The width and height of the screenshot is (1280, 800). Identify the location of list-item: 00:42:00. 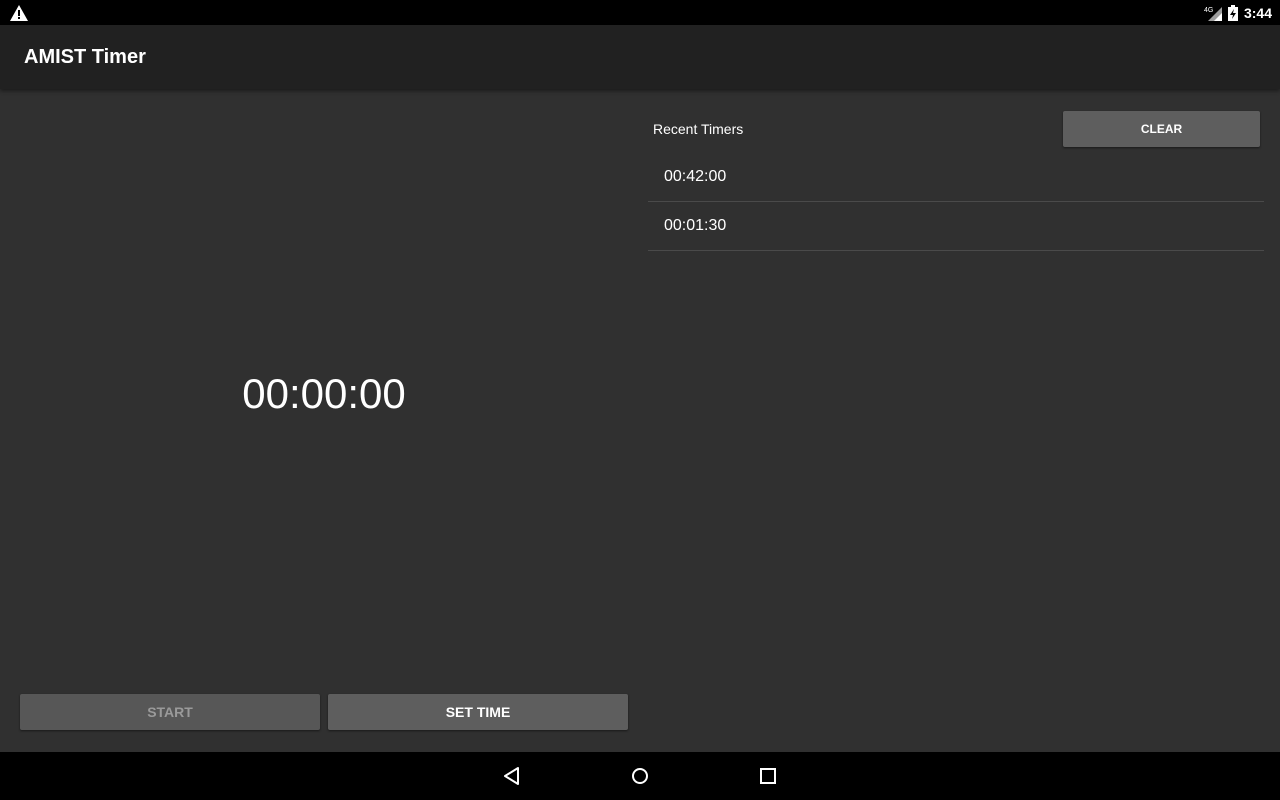
(956, 177).